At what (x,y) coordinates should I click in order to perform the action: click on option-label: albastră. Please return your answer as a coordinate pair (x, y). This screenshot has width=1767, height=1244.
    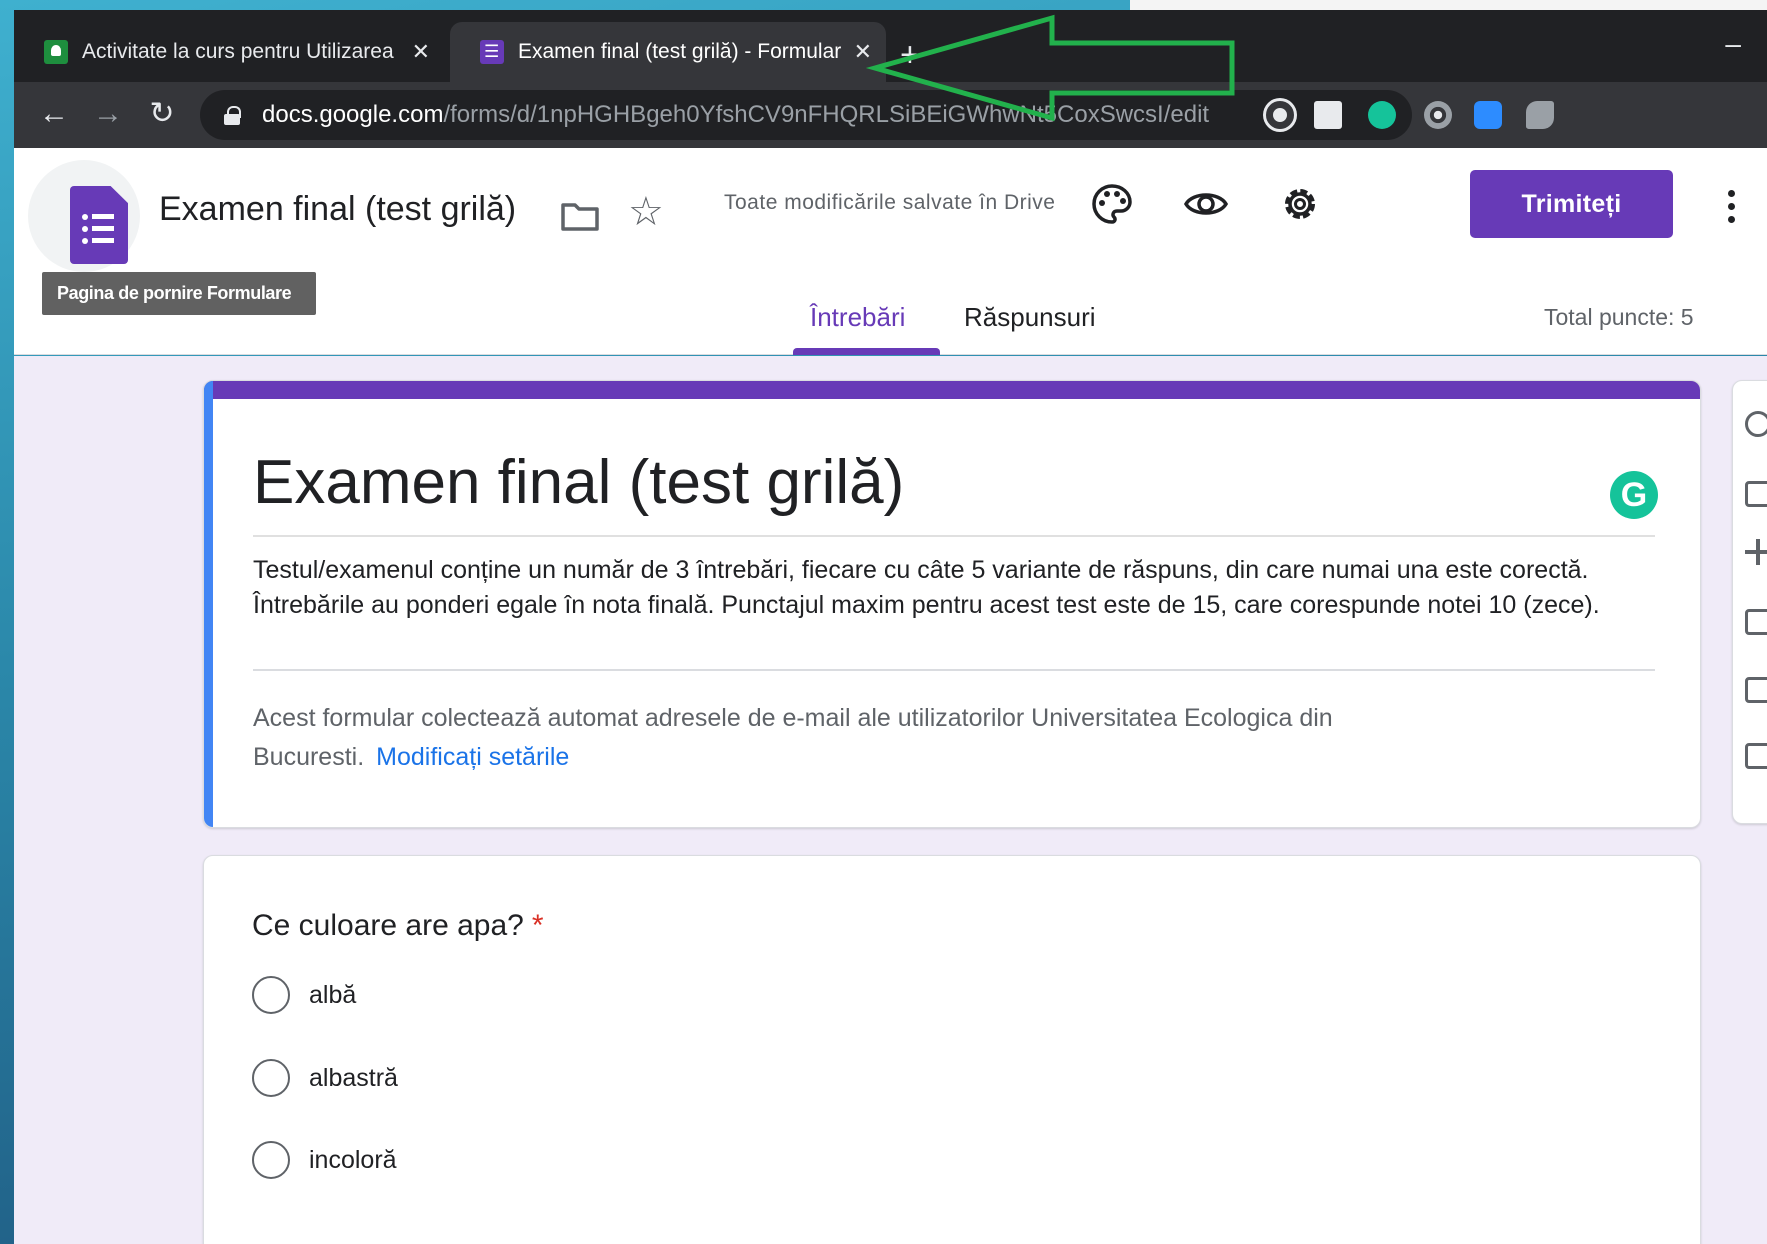
    Looking at the image, I should click on (353, 1077).